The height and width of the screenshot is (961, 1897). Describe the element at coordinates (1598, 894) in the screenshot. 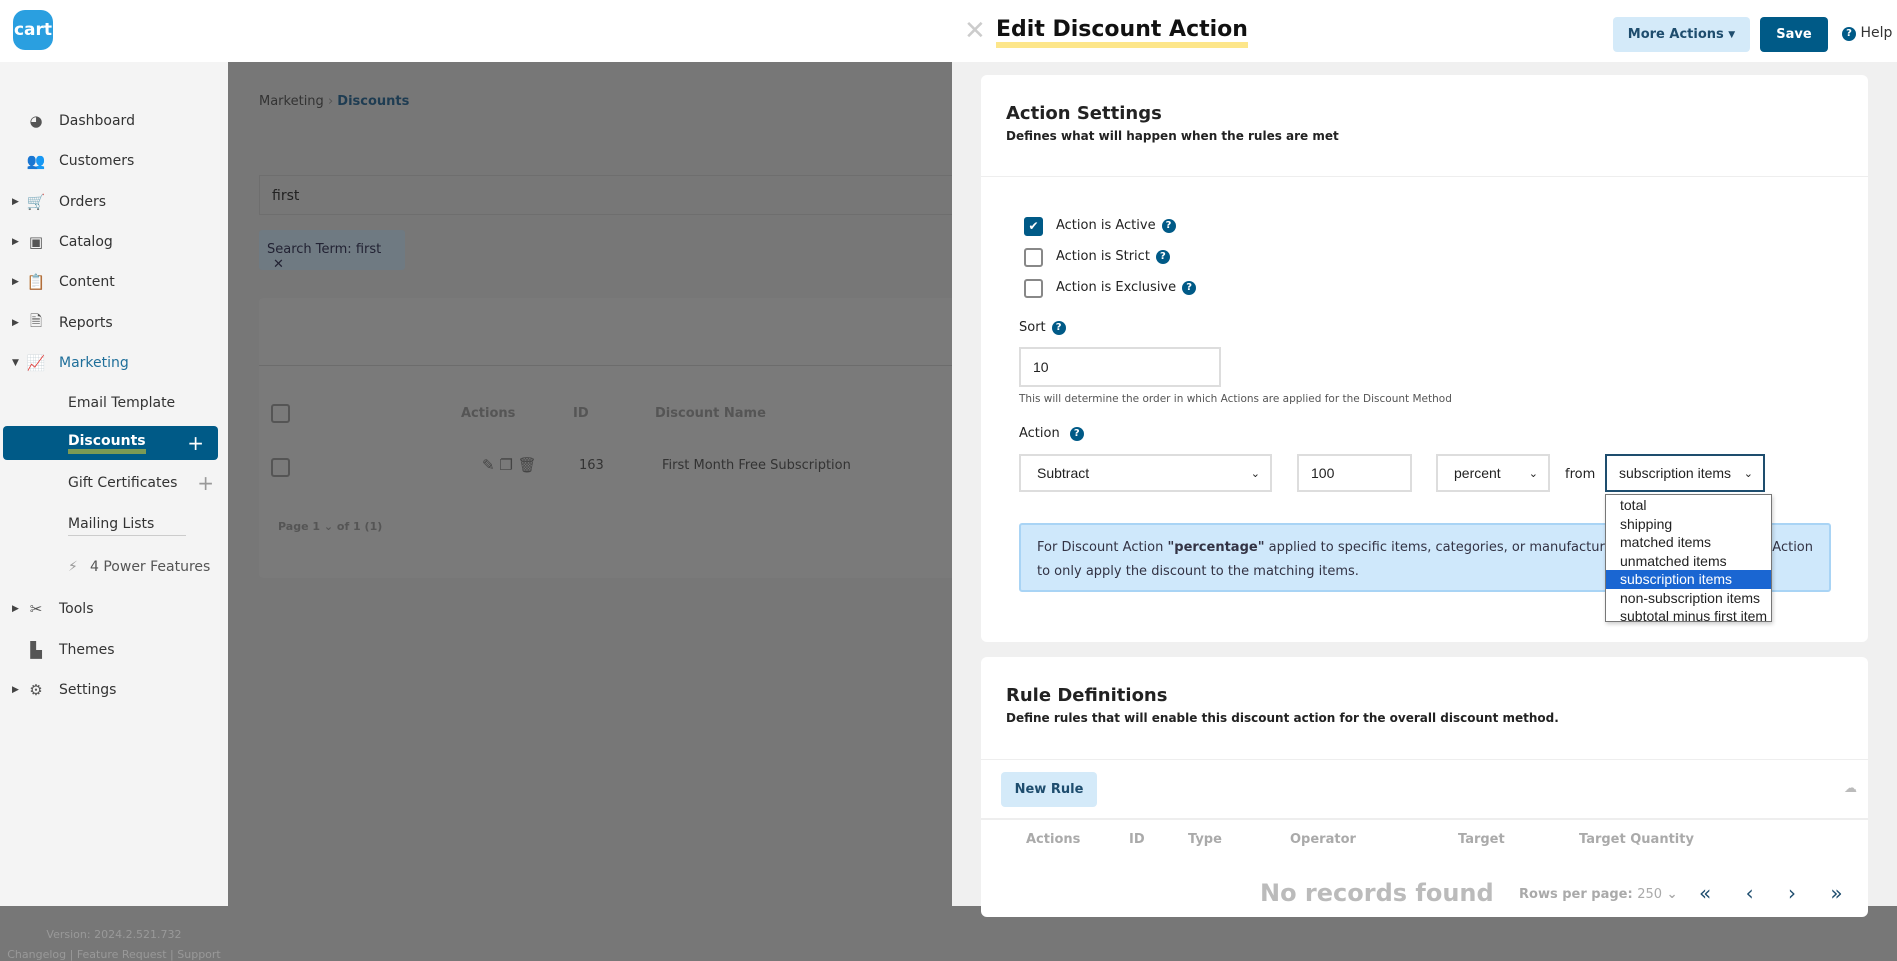

I see `rows-per-page: Rows per page: 250 ⌄` at that location.